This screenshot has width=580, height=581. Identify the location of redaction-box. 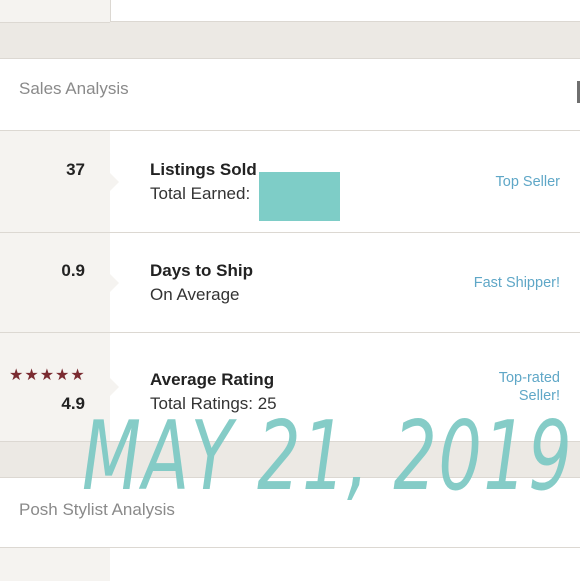
(299, 196).